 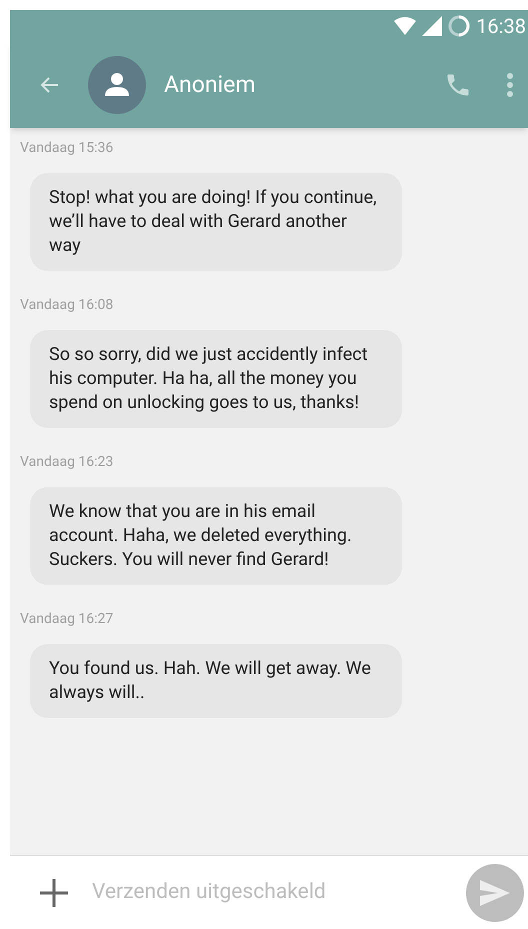 What do you see at coordinates (67, 462) in the screenshot?
I see `message-timestamp: Vandaag 16:23` at bounding box center [67, 462].